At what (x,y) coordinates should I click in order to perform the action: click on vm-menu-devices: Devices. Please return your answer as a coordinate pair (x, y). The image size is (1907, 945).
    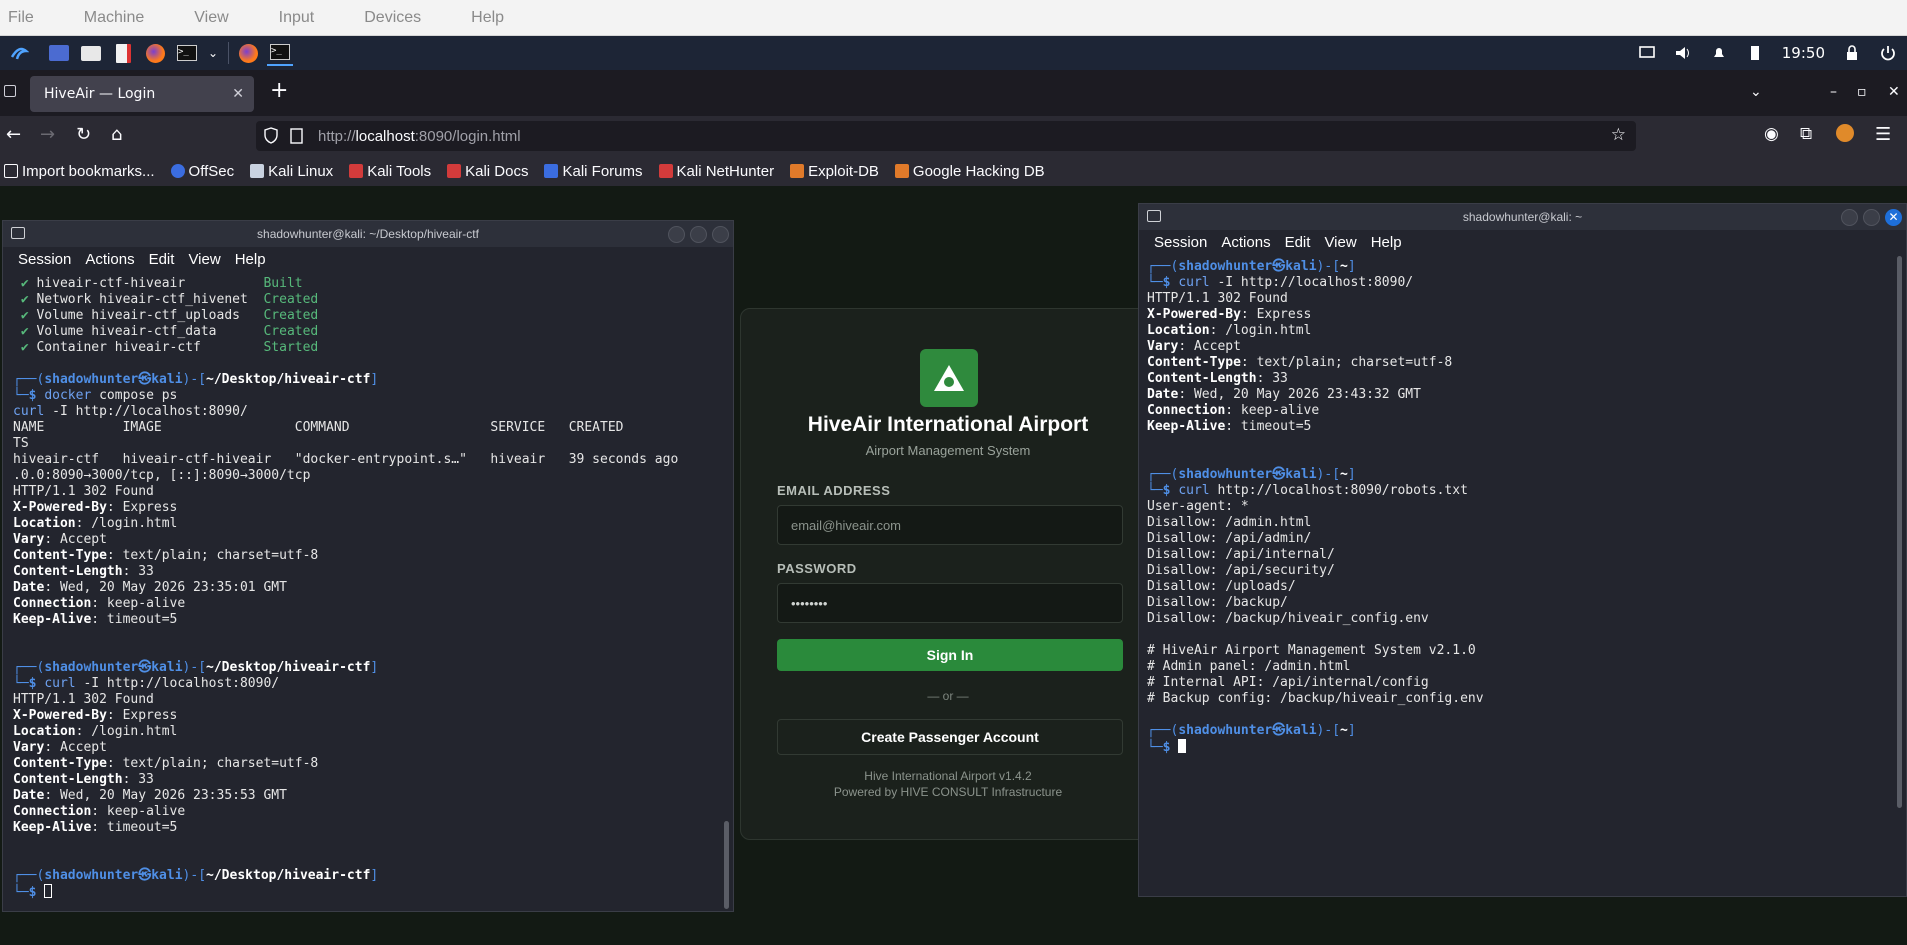
    Looking at the image, I should click on (392, 18).